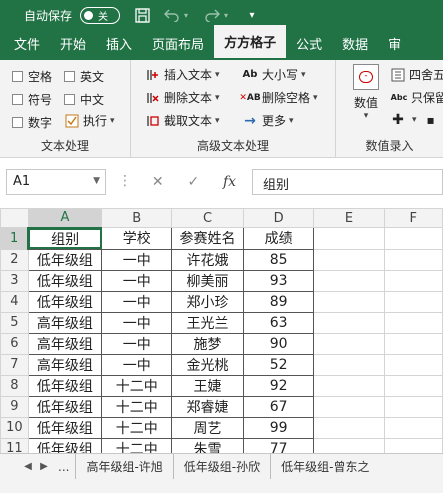 This screenshot has width=443, height=493. Describe the element at coordinates (25, 47) in the screenshot. I see `tab-file: 文件` at that location.